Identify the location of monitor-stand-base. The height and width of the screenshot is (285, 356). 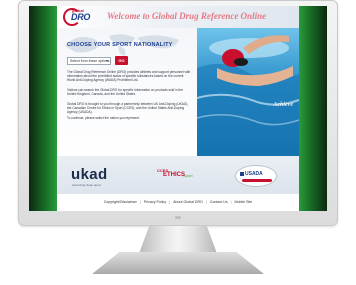
(178, 263).